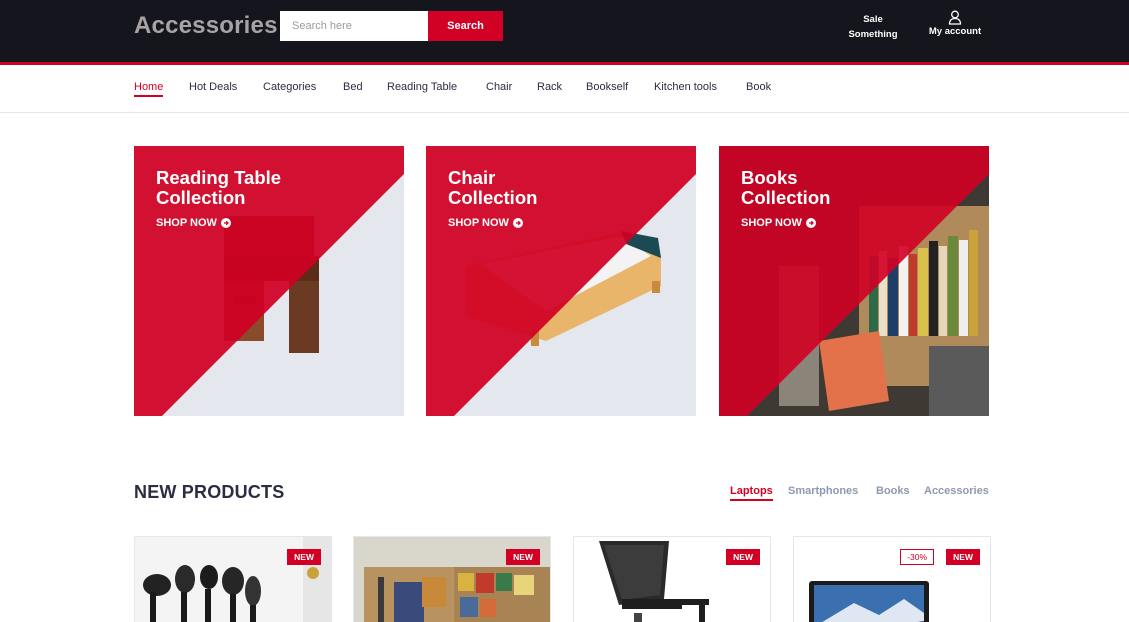 The height and width of the screenshot is (622, 1129). Describe the element at coordinates (751, 493) in the screenshot. I see `tab-laptops: Laptops` at that location.